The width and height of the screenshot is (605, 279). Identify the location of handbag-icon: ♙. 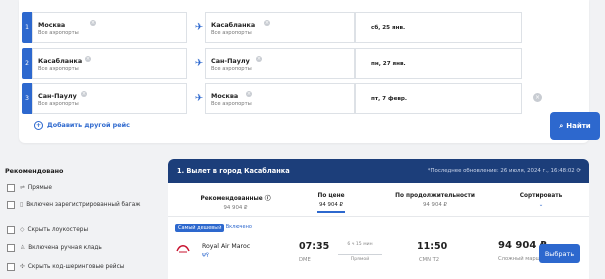
(23, 248).